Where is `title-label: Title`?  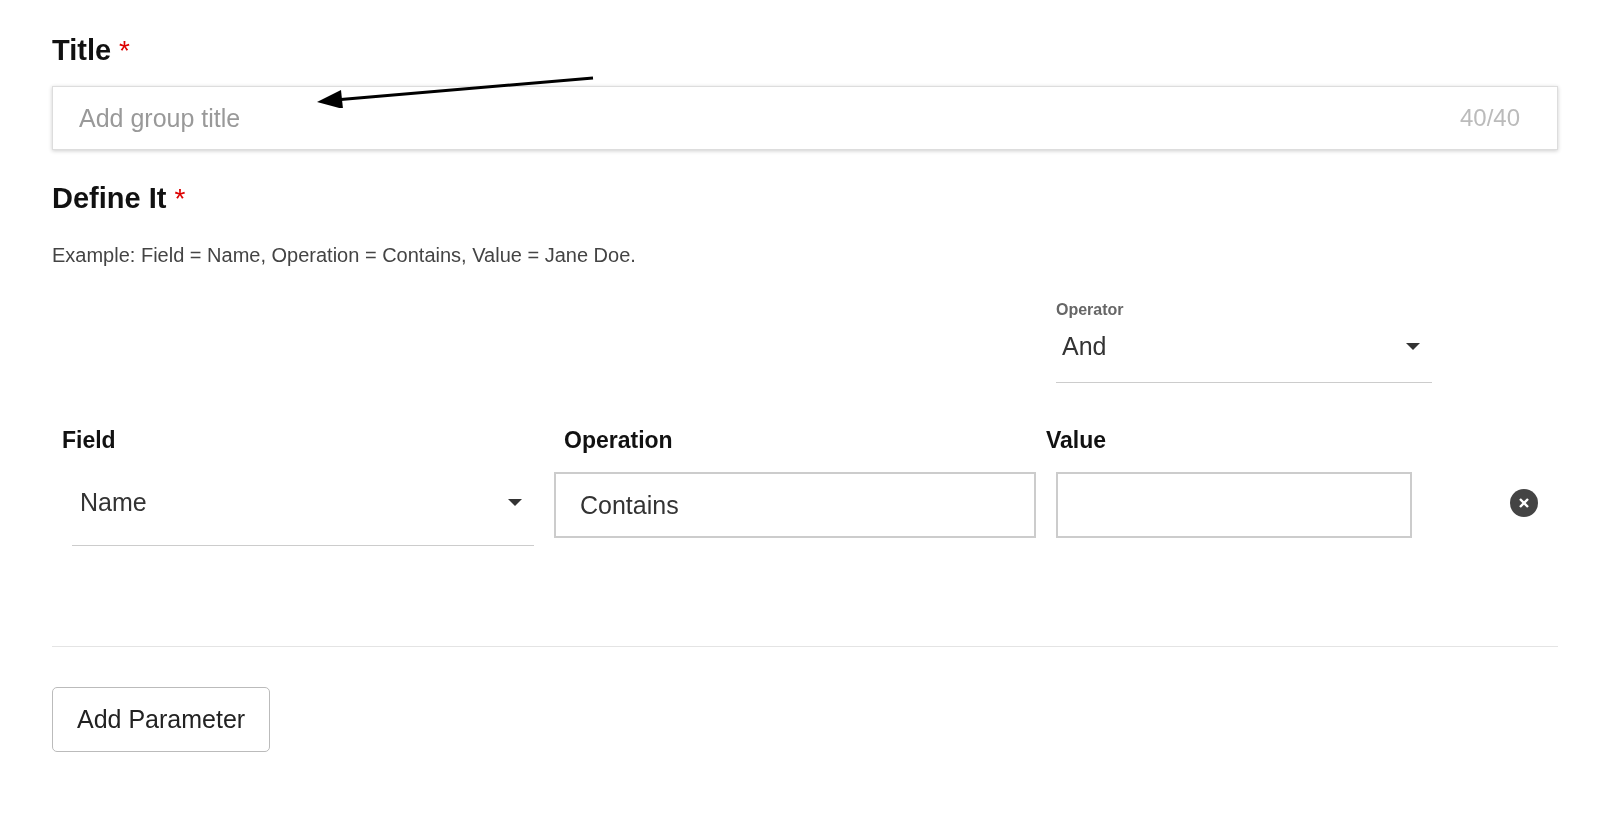
title-label: Title is located at coordinates (82, 50).